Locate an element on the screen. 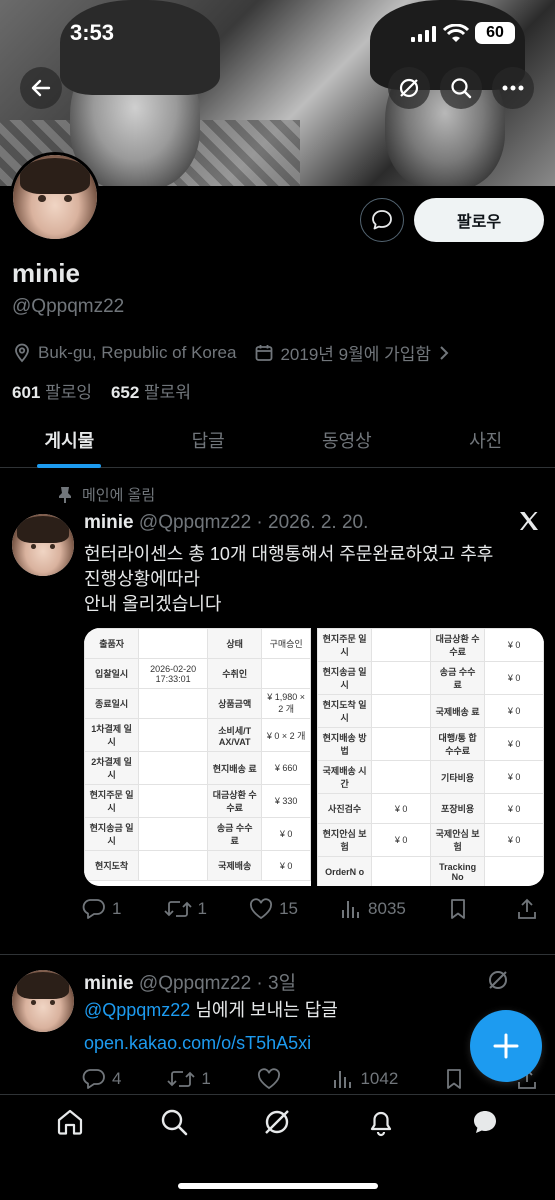 Image resolution: width=555 pixels, height=1200 pixels. grok-button is located at coordinates (409, 88).